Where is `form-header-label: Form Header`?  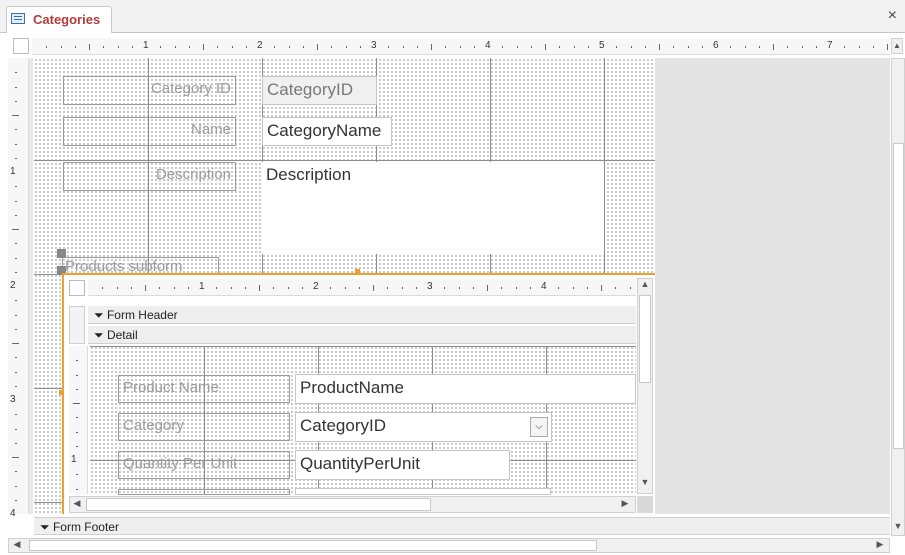
form-header-label: Form Header is located at coordinates (142, 315).